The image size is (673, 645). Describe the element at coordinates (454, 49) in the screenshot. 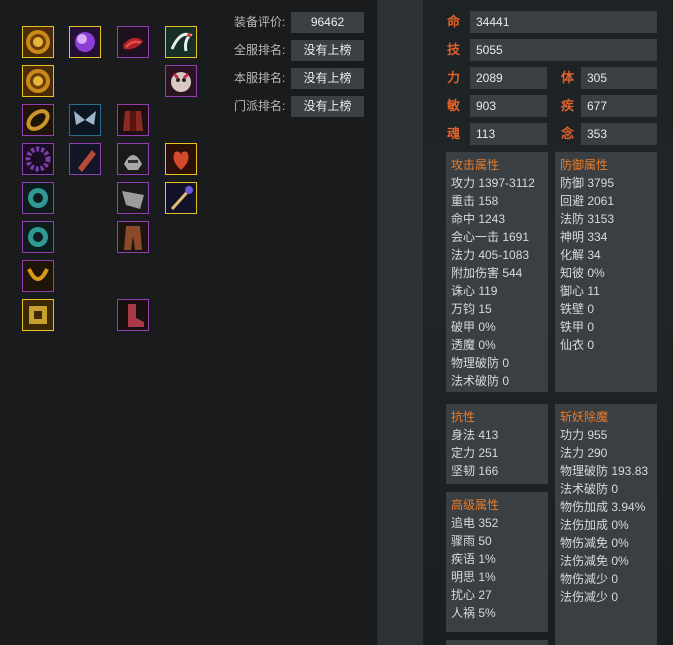

I see `stat-label-skill: 技` at that location.